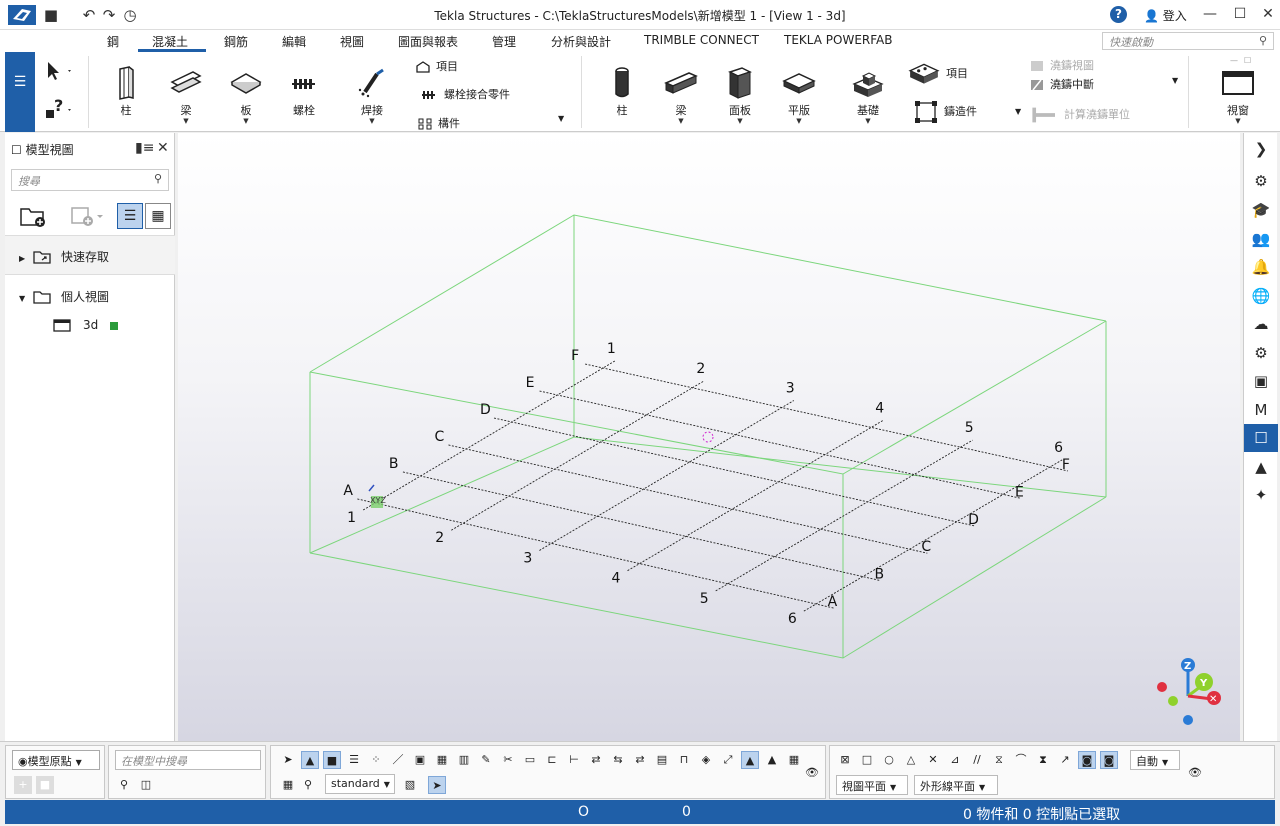 Image resolution: width=1280 pixels, height=826 pixels. Describe the element at coordinates (89, 216) in the screenshot. I see `add-view-button` at that location.